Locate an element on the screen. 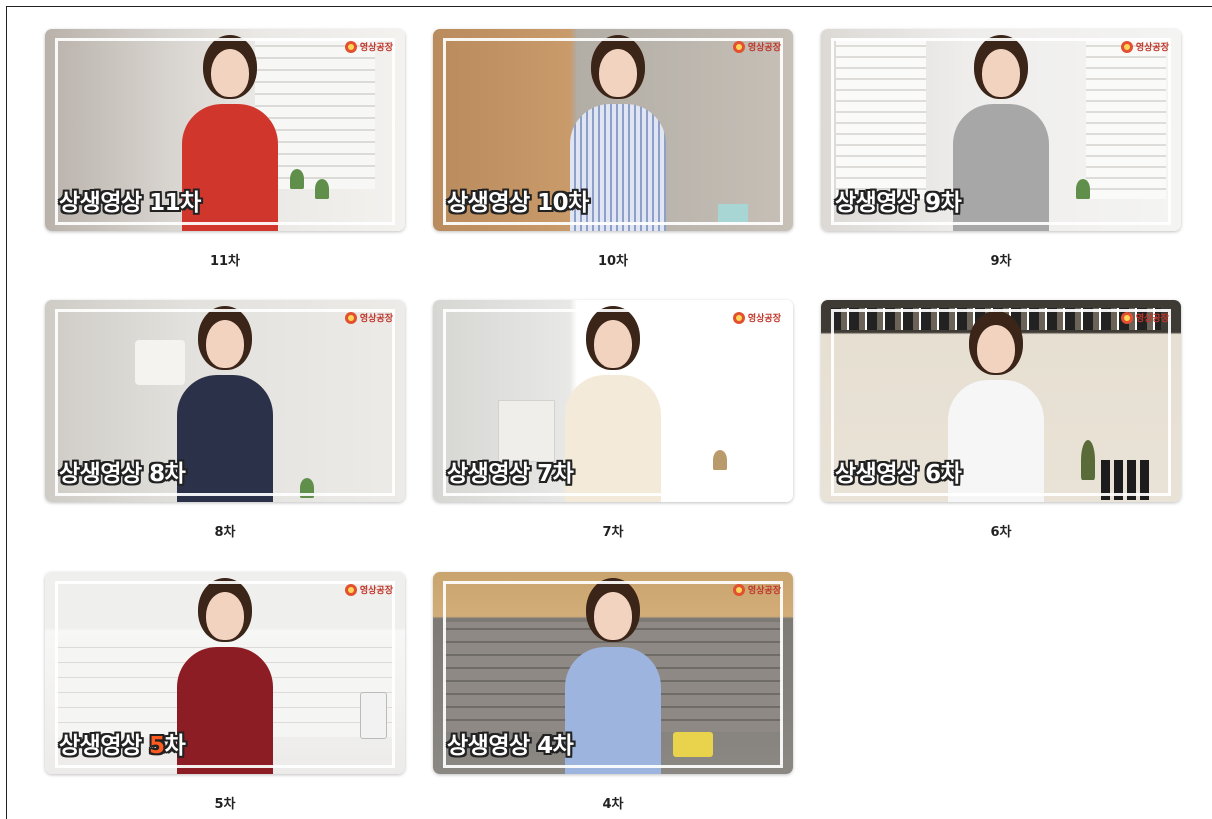 The width and height of the screenshot is (1212, 819). video-card-4: 영상공장 상생영상 4차 4차 is located at coordinates (613, 692).